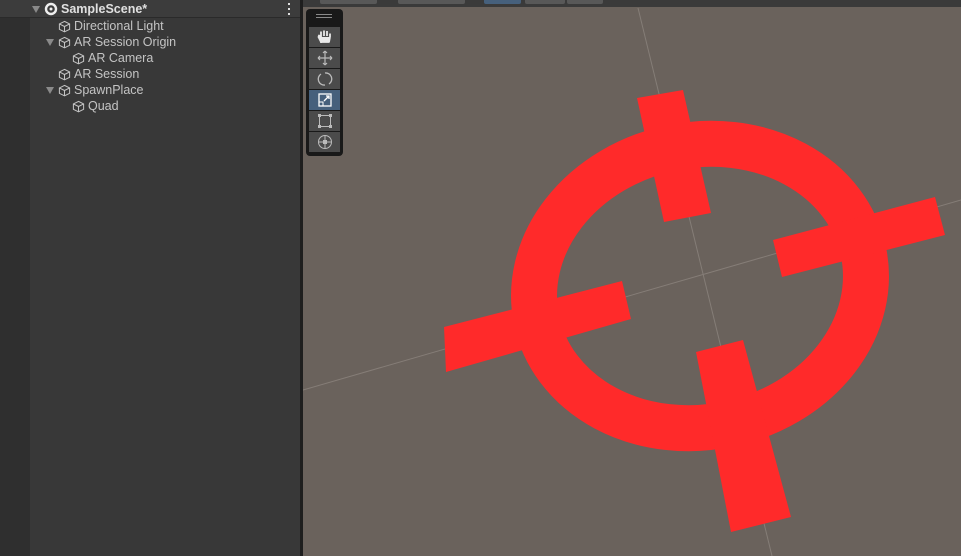  What do you see at coordinates (121, 58) in the screenshot?
I see `hierarchy-item-label: AR Camera` at bounding box center [121, 58].